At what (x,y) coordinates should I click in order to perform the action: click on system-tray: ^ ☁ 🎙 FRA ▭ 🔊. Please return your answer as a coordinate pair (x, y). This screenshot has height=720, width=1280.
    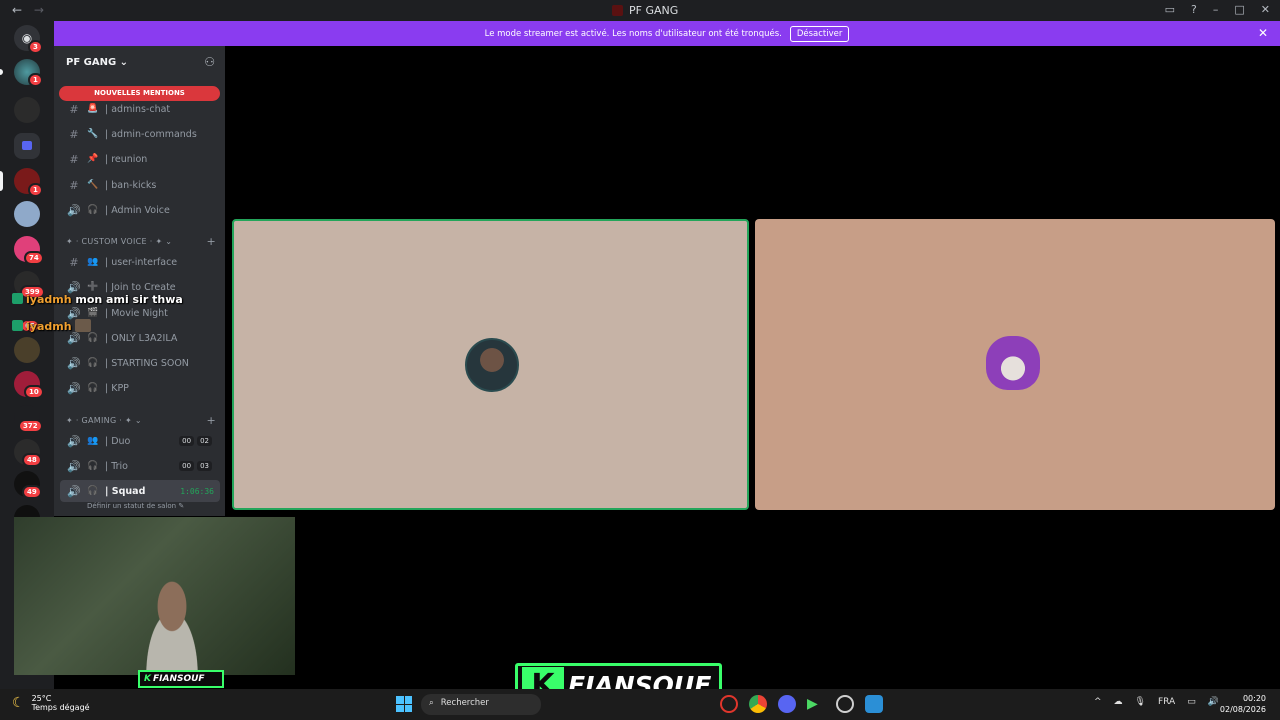
    Looking at the image, I should click on (1156, 702).